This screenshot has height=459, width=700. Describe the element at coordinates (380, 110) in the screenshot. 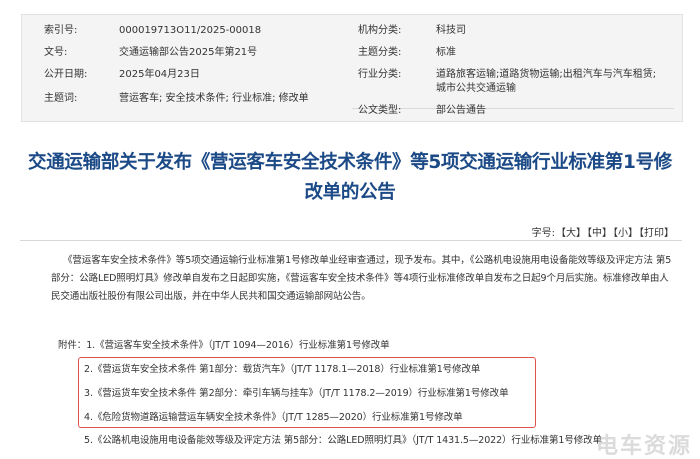

I see `meta-label: 公文类型:` at that location.